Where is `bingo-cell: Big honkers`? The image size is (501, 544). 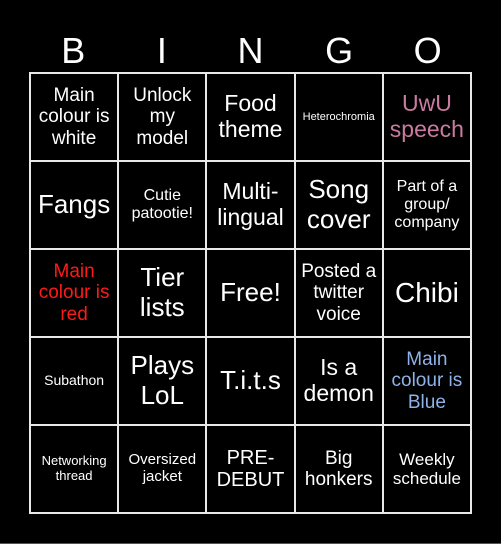
bingo-cell: Big honkers is located at coordinates (338, 469).